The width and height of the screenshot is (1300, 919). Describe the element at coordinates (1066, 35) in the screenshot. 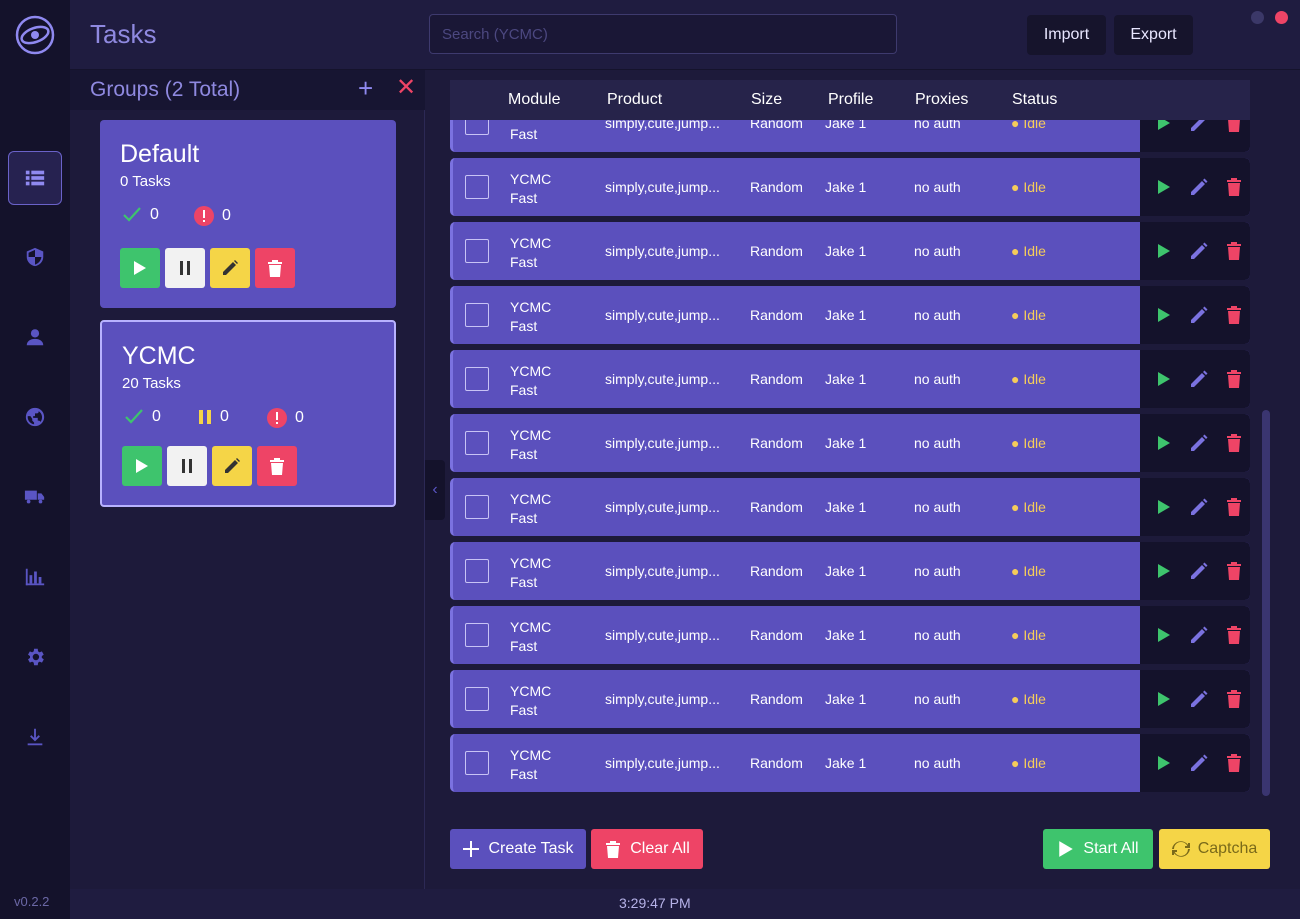

I see `import-button: Import` at that location.